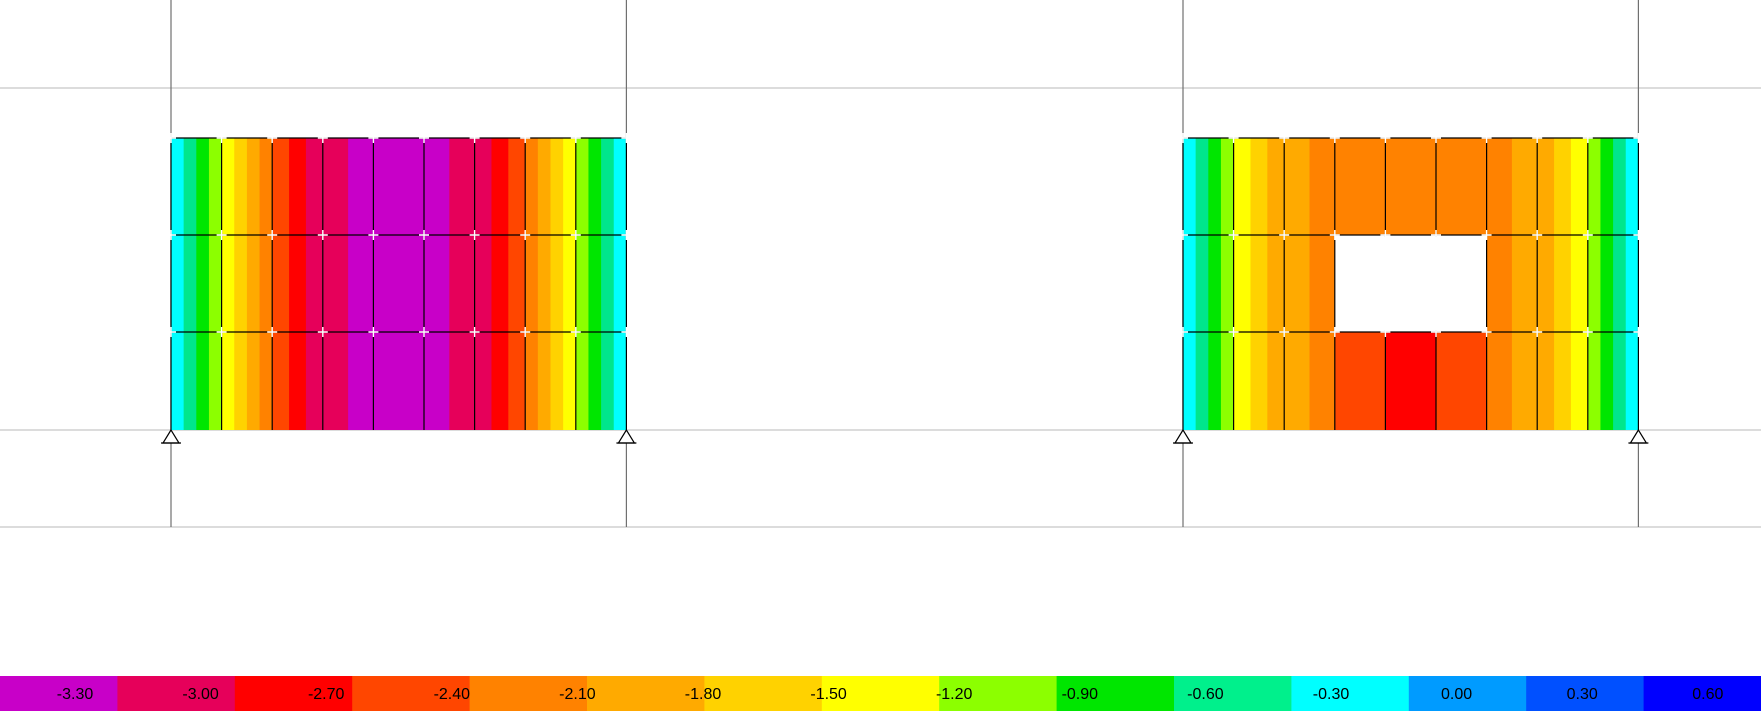  Describe the element at coordinates (1456, 694) in the screenshot. I see `legend-tick-label: 0.00` at that location.